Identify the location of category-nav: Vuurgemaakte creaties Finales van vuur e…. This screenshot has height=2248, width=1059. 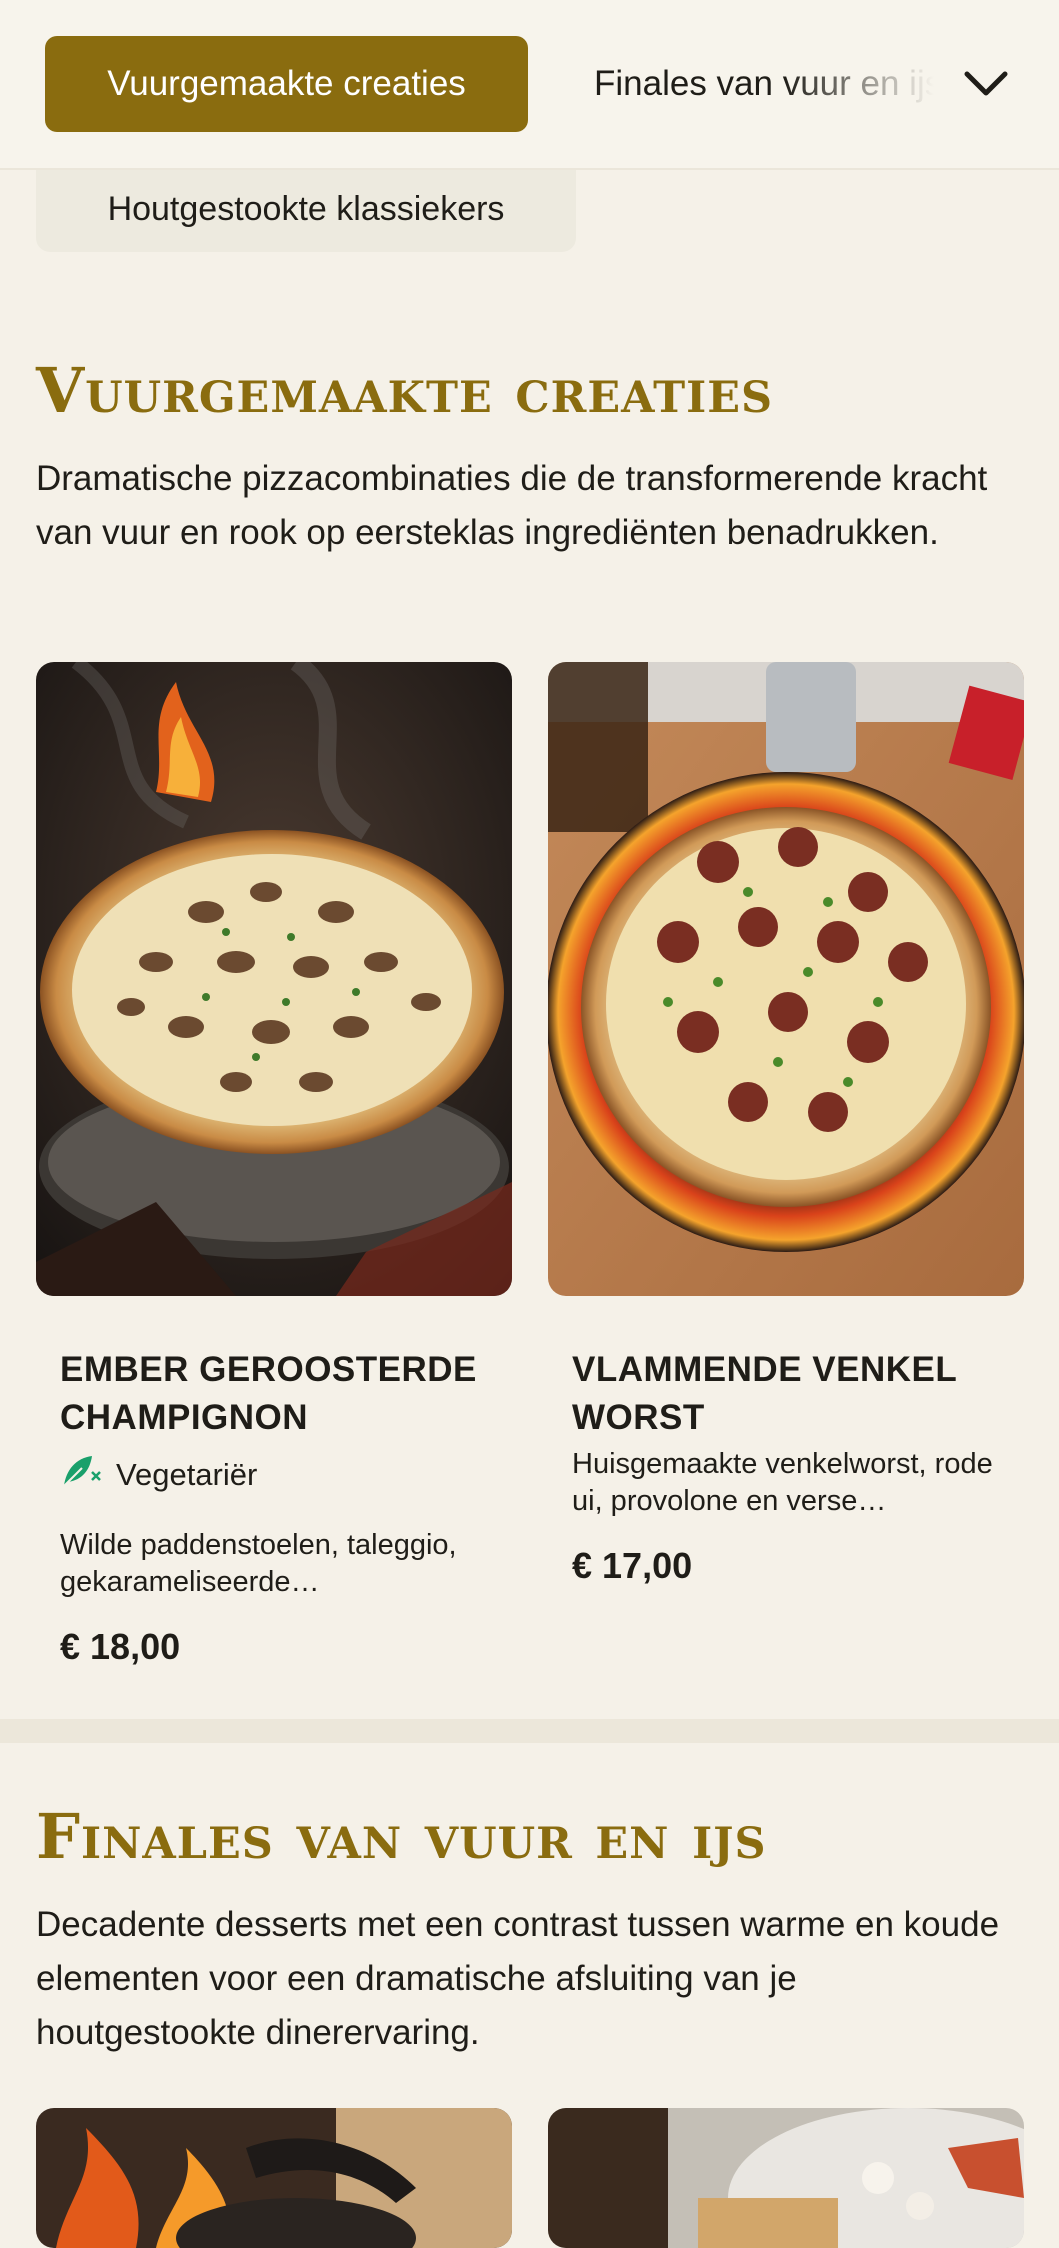
(529, 85).